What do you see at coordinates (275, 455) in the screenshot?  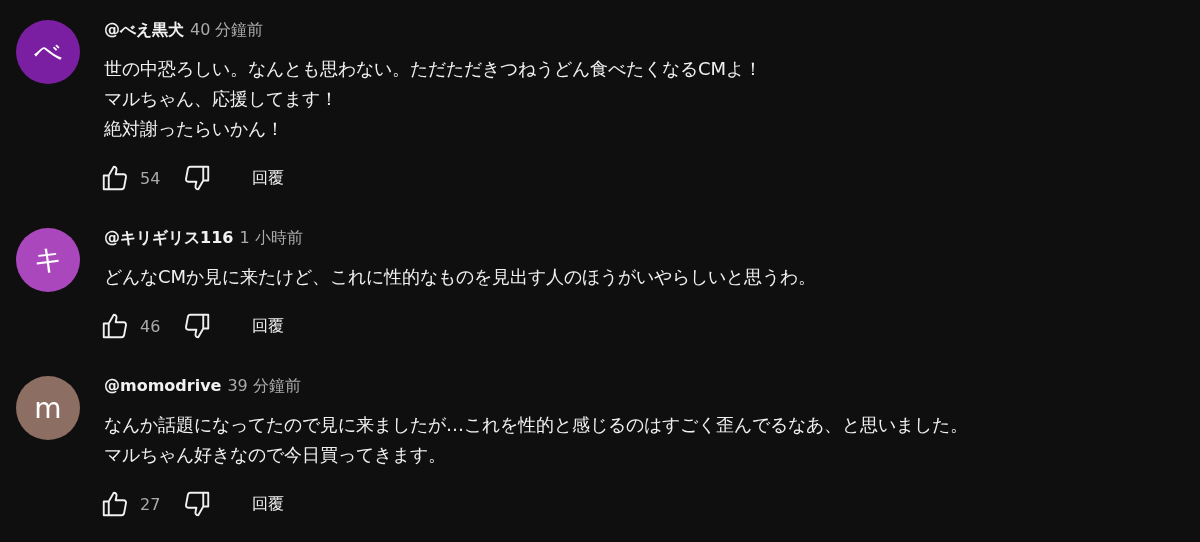 I see `comment-text: マルちゃん好きなので今日買ってきます。` at bounding box center [275, 455].